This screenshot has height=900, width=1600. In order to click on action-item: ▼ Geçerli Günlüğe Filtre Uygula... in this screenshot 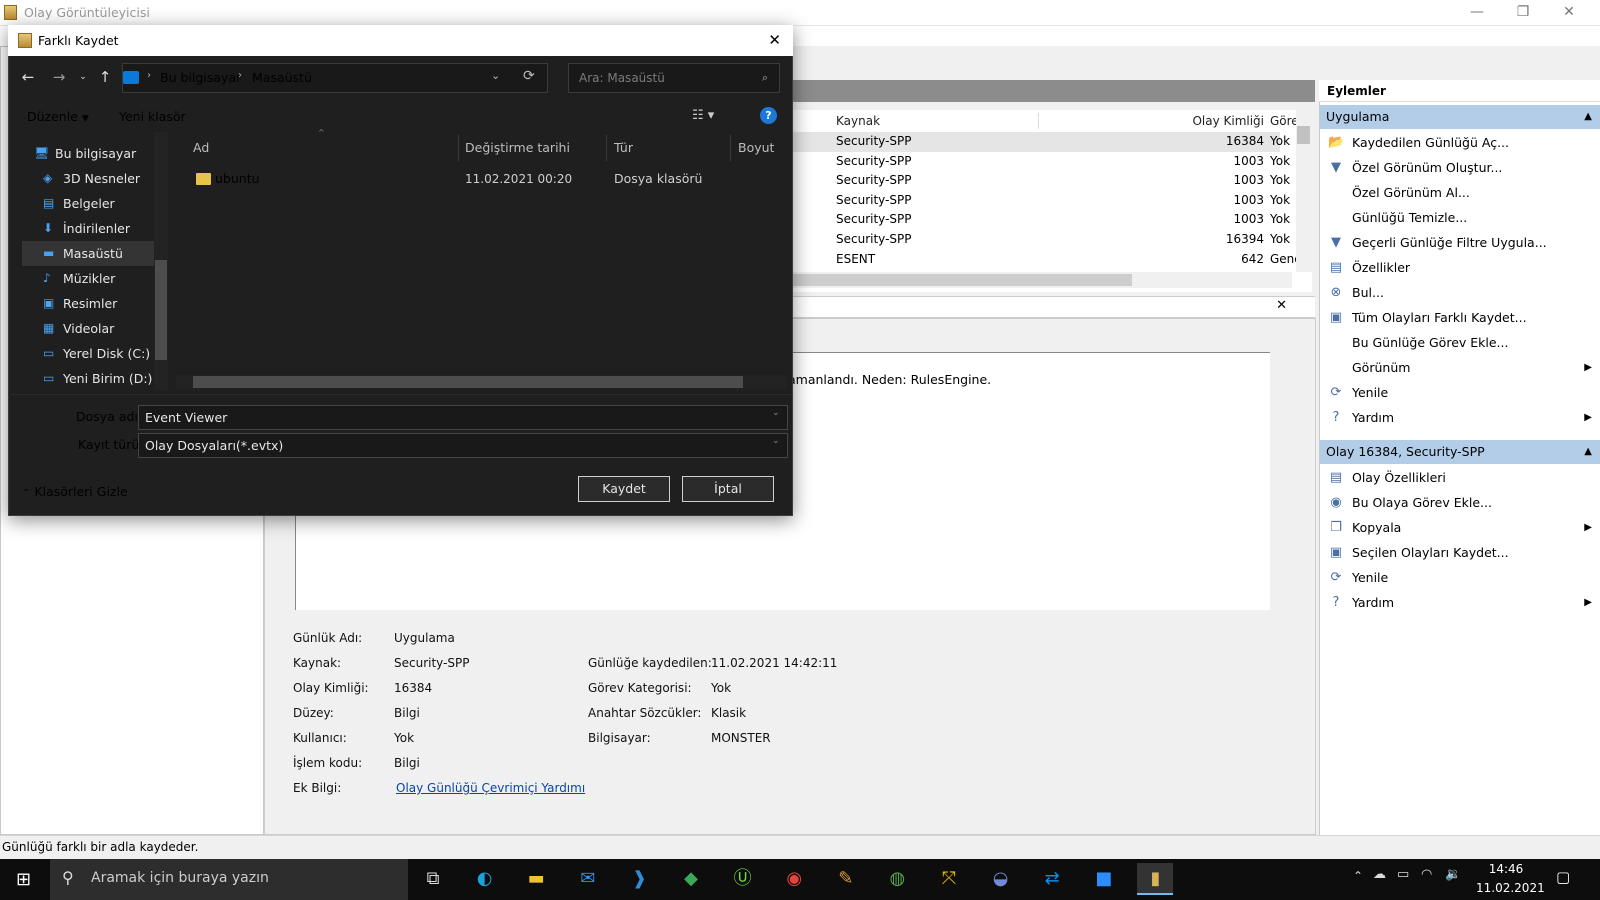, I will do `click(1460, 242)`.